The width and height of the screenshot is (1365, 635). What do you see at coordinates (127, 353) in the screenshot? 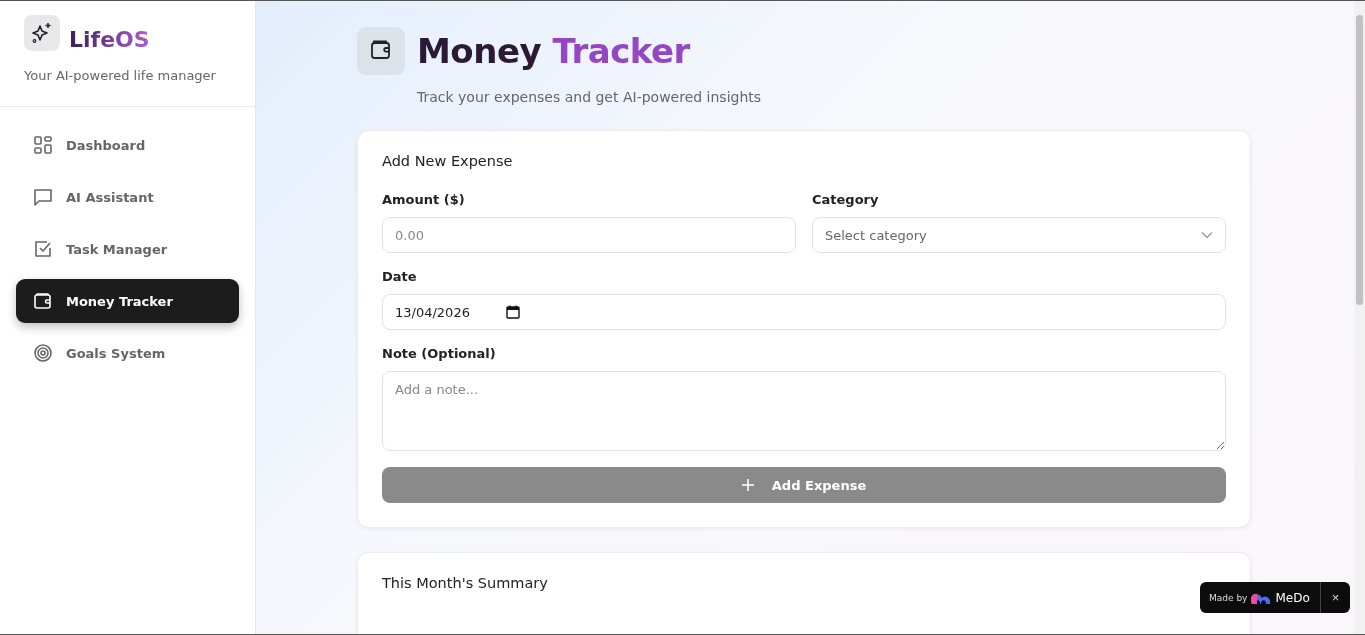
I see `nav-item: Goals System` at bounding box center [127, 353].